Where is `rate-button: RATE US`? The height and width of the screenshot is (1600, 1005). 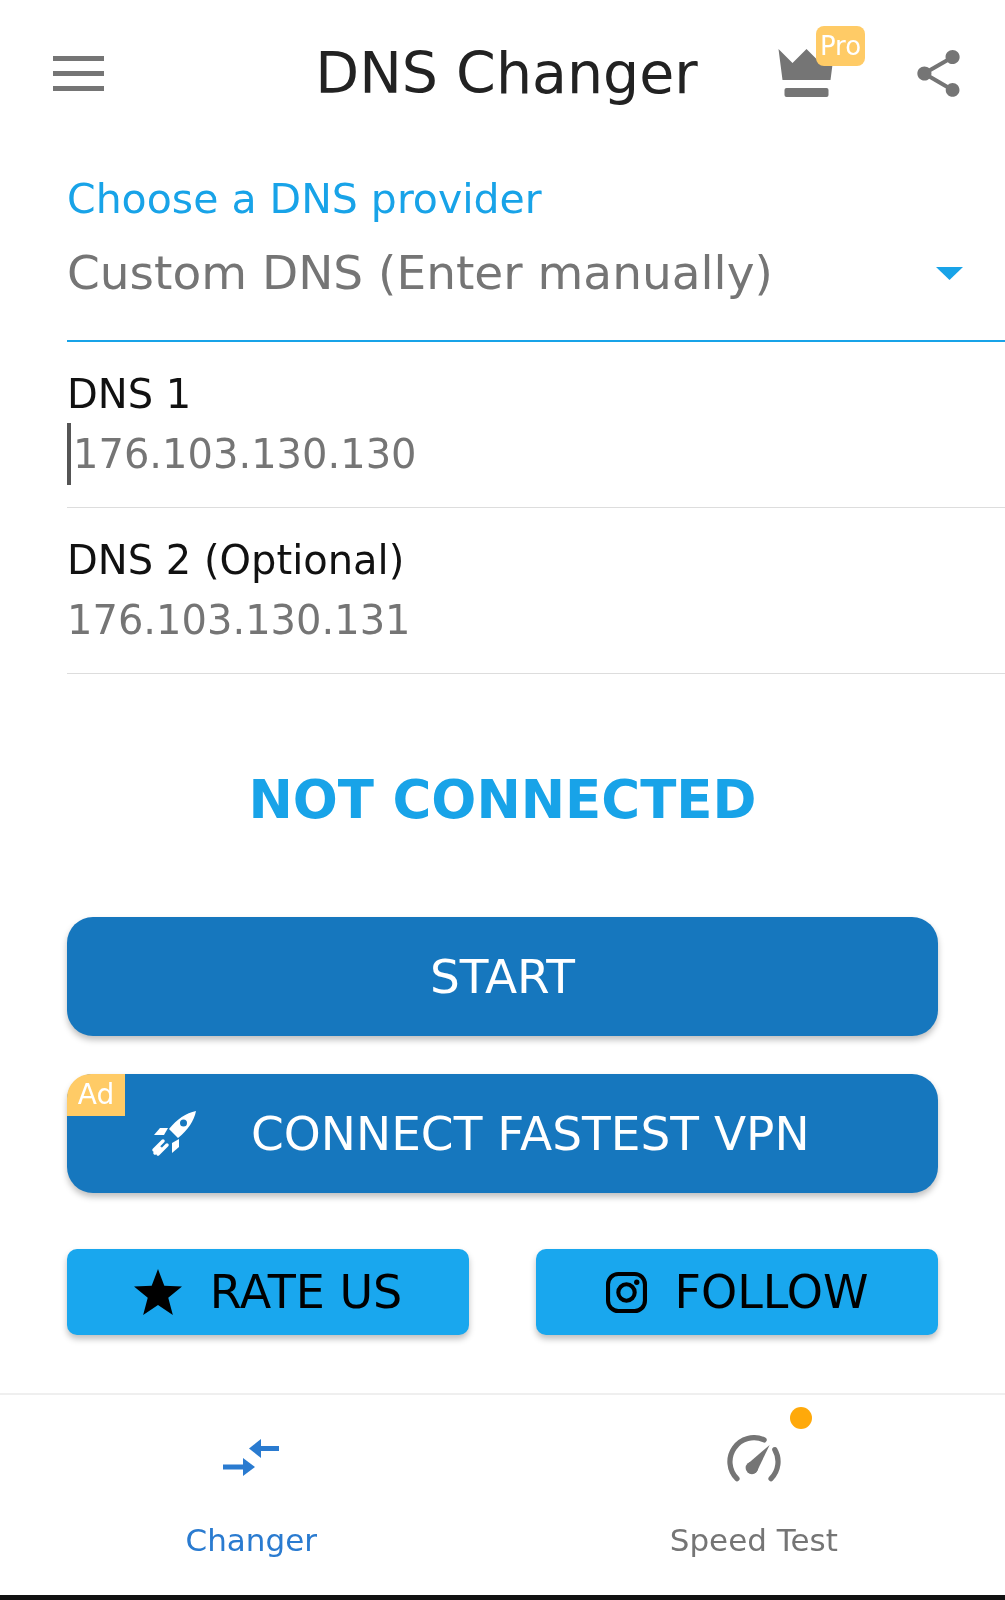
rate-button: RATE US is located at coordinates (268, 1292).